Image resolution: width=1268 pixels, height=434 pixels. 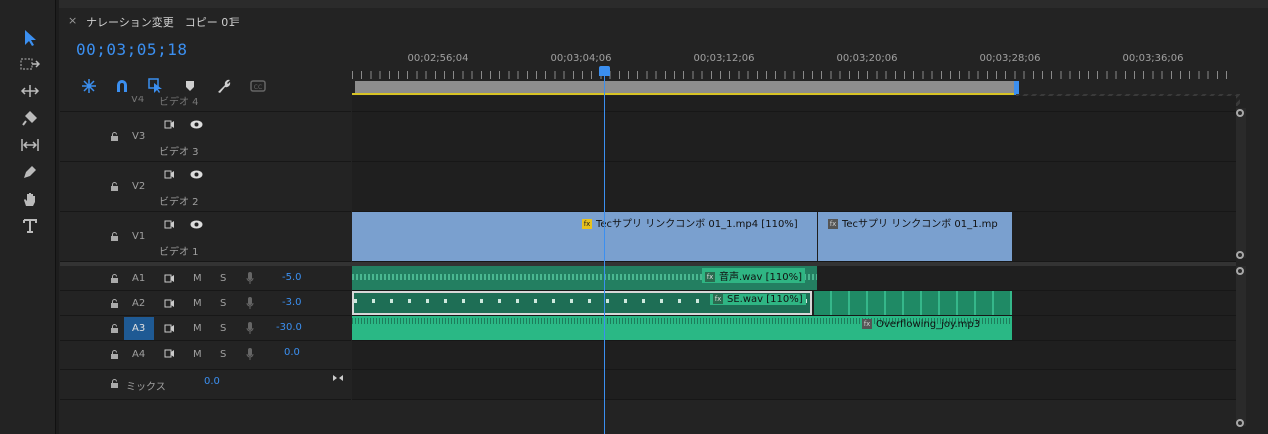 What do you see at coordinates (794, 187) in the screenshot?
I see `track-lane-v2` at bounding box center [794, 187].